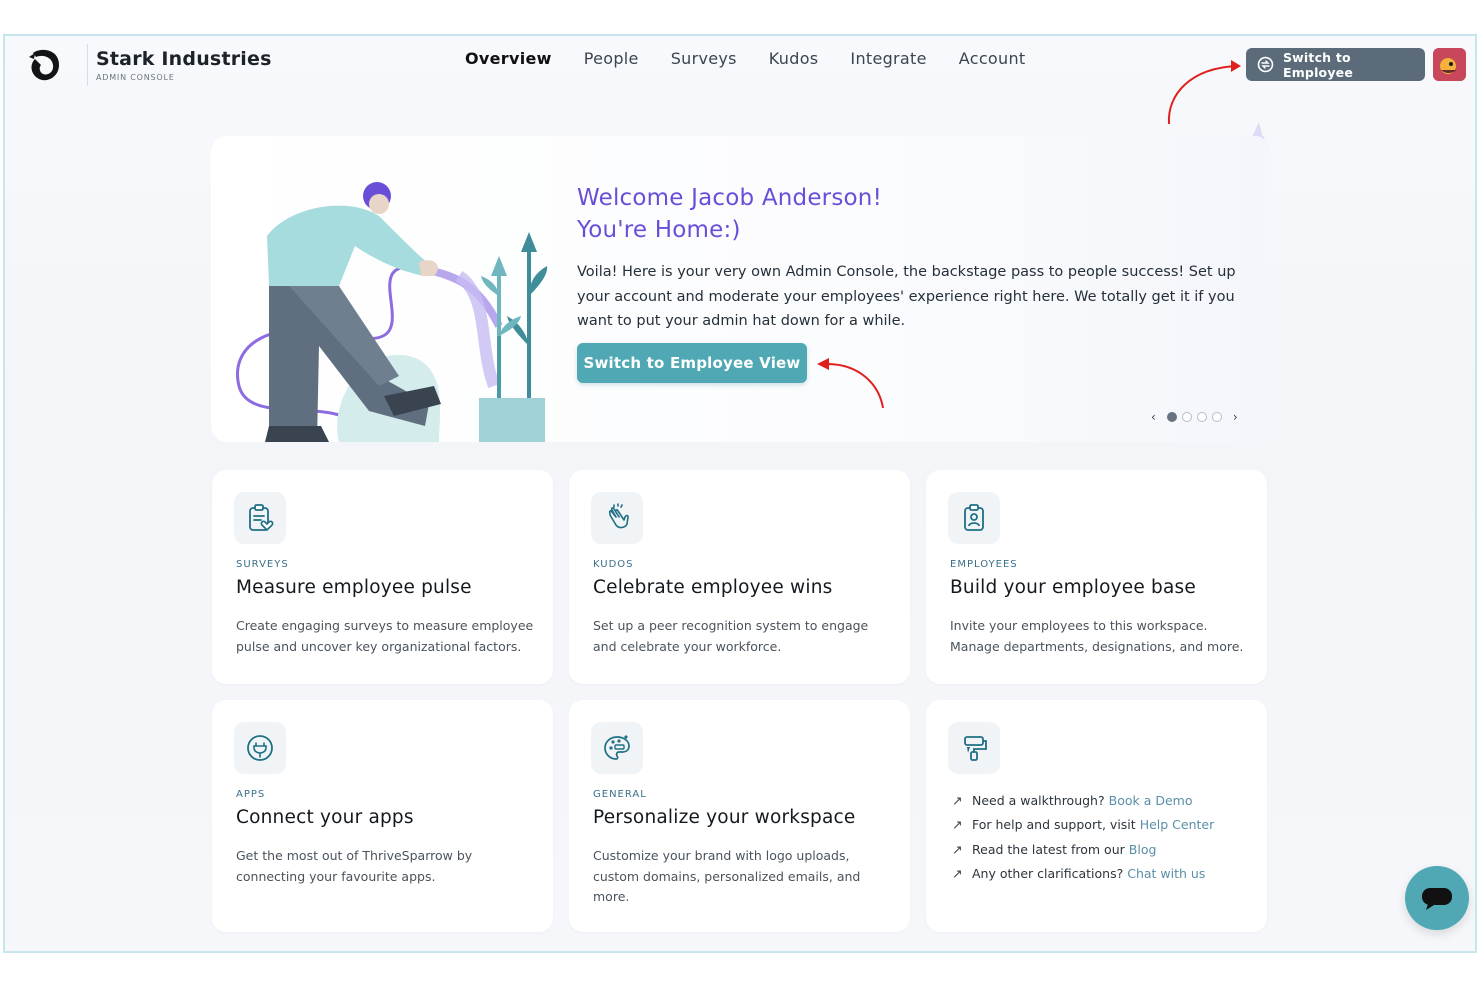 The image size is (1480, 987). What do you see at coordinates (713, 587) in the screenshot?
I see `card-title: Celebrate employee wins` at bounding box center [713, 587].